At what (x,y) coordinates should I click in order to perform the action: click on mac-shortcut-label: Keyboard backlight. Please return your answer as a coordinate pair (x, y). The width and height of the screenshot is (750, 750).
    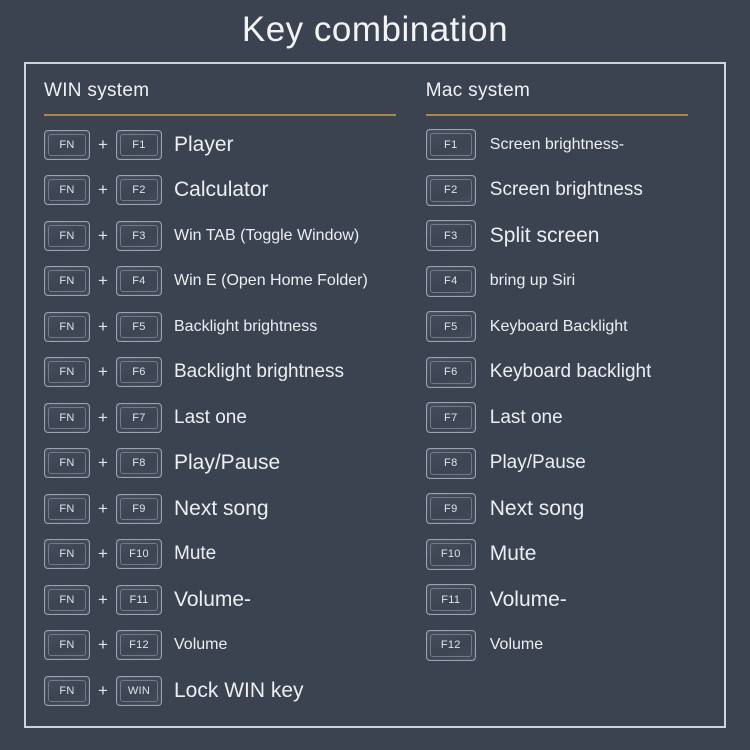
    Looking at the image, I should click on (570, 372).